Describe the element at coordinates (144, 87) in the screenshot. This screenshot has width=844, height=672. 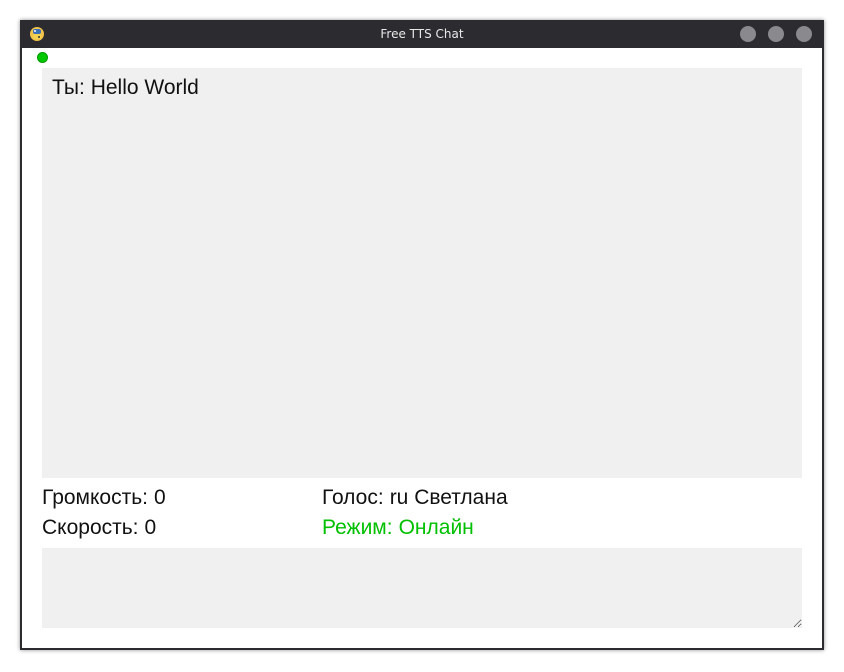
I see `chat-text: Hello World` at that location.